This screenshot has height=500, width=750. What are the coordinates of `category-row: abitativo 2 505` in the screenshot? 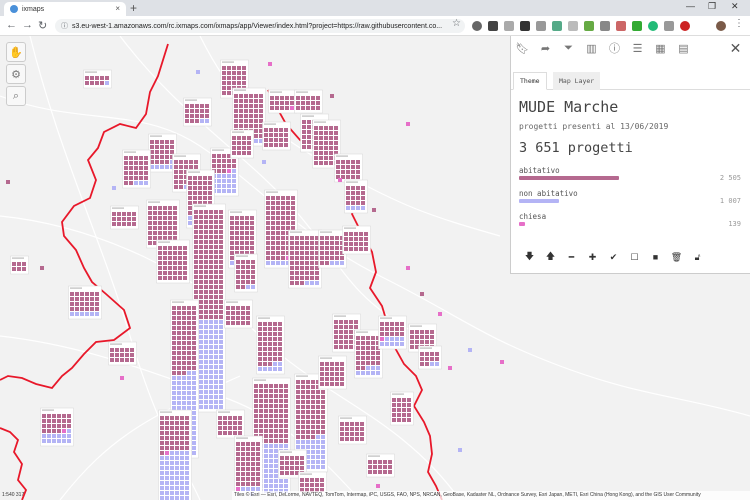 It's located at (630, 178).